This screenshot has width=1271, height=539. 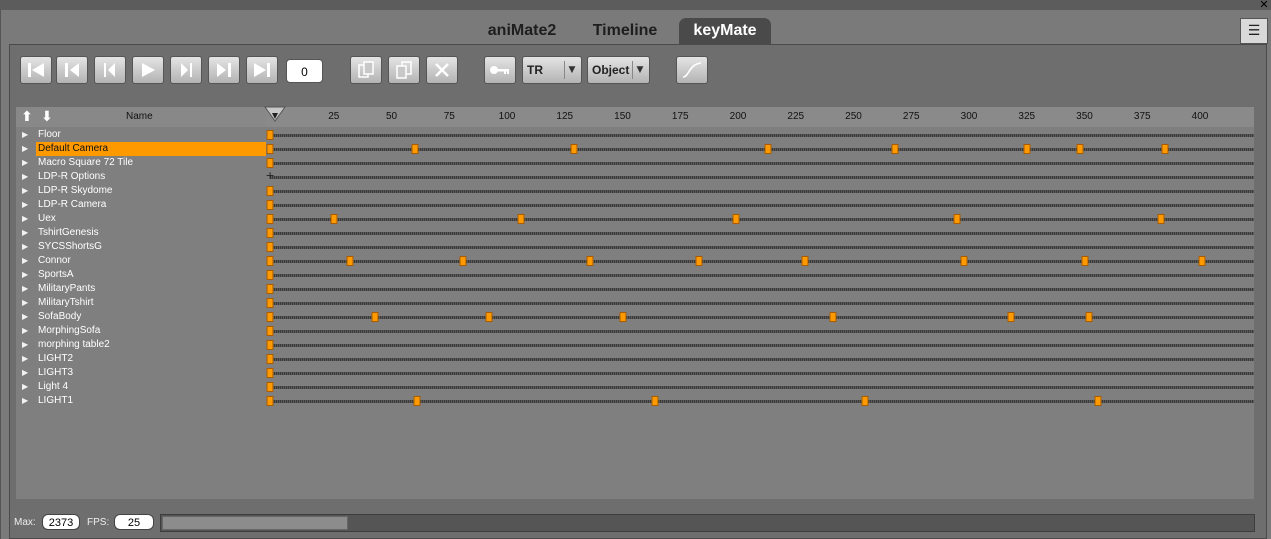 What do you see at coordinates (635, 205) in the screenshot?
I see `track-row: ▶ LDP-R Camera` at bounding box center [635, 205].